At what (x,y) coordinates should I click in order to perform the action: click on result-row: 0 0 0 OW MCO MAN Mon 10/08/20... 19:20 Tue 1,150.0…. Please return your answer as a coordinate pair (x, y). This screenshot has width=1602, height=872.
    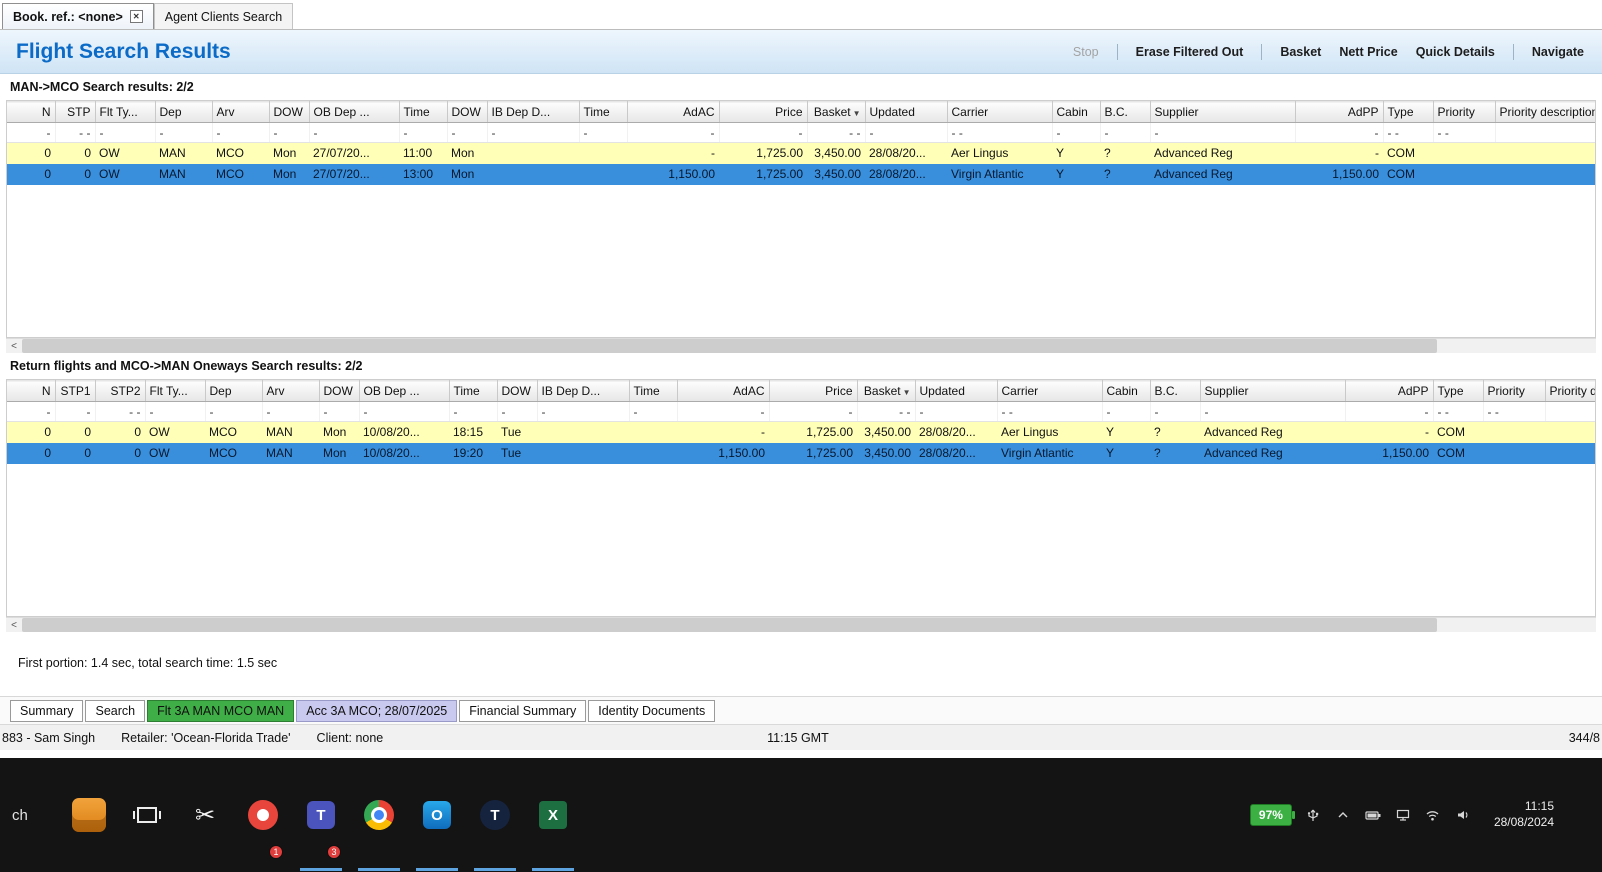
    Looking at the image, I should click on (801, 453).